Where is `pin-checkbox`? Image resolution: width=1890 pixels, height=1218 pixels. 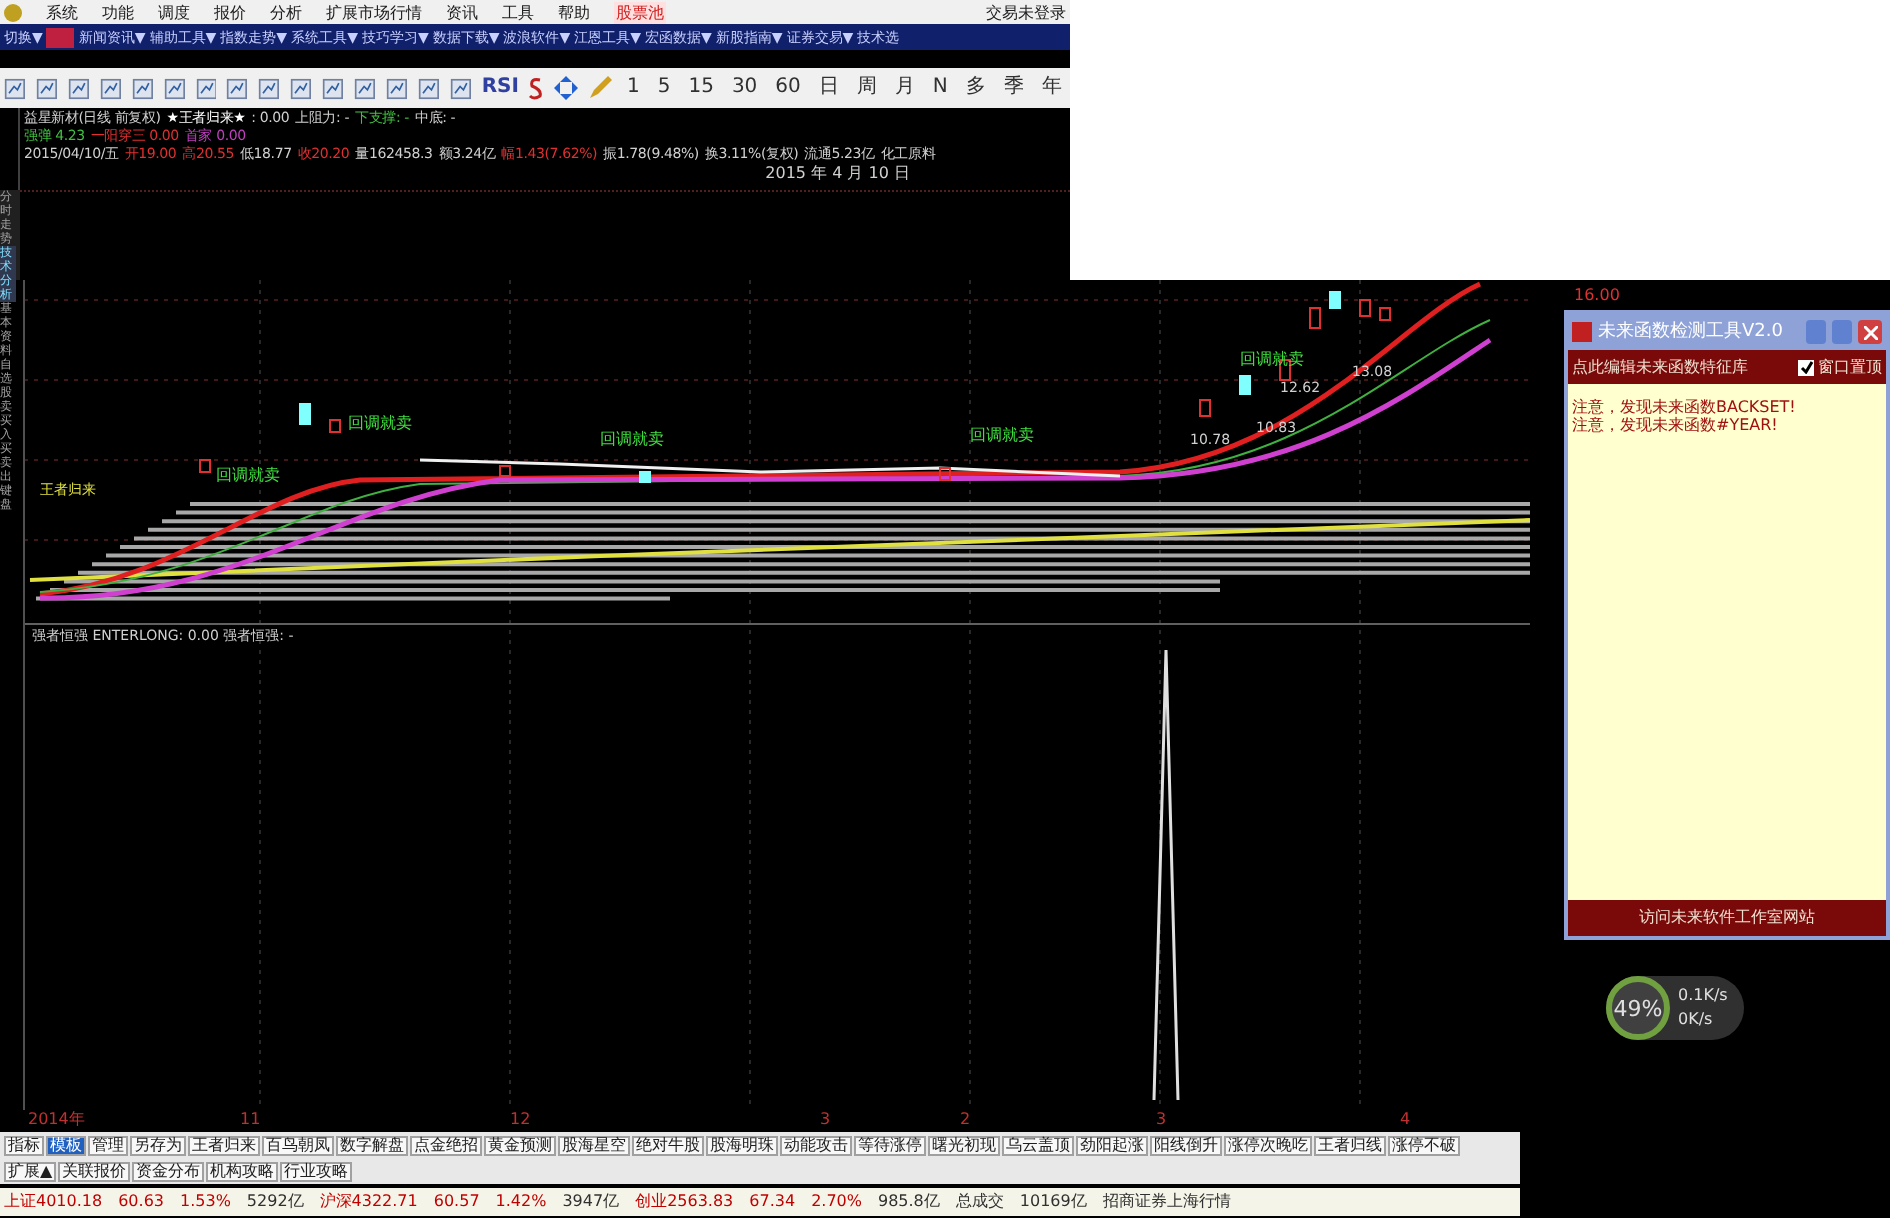
pin-checkbox is located at coordinates (1806, 367).